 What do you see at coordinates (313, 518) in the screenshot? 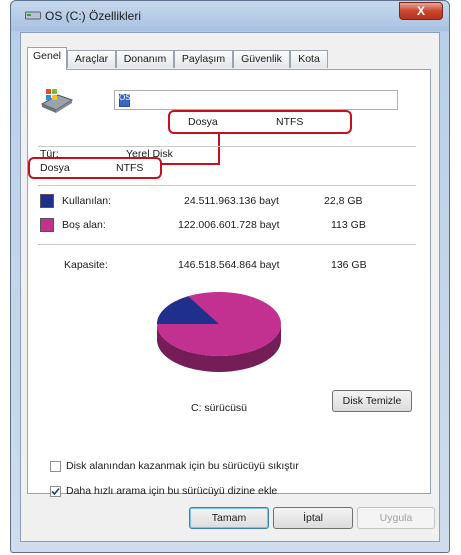
I see `cancel-button: İptal` at bounding box center [313, 518].